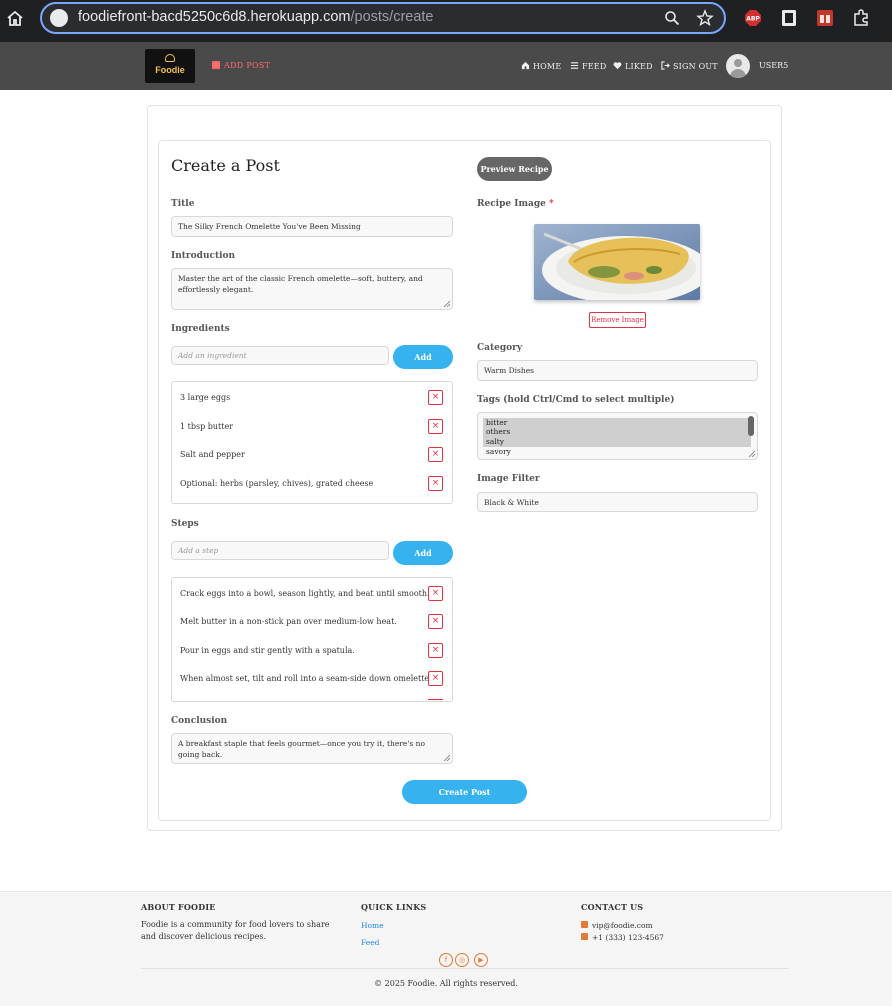  Describe the element at coordinates (612, 907) in the screenshot. I see `footer-contact-heading: CONTACT US` at that location.